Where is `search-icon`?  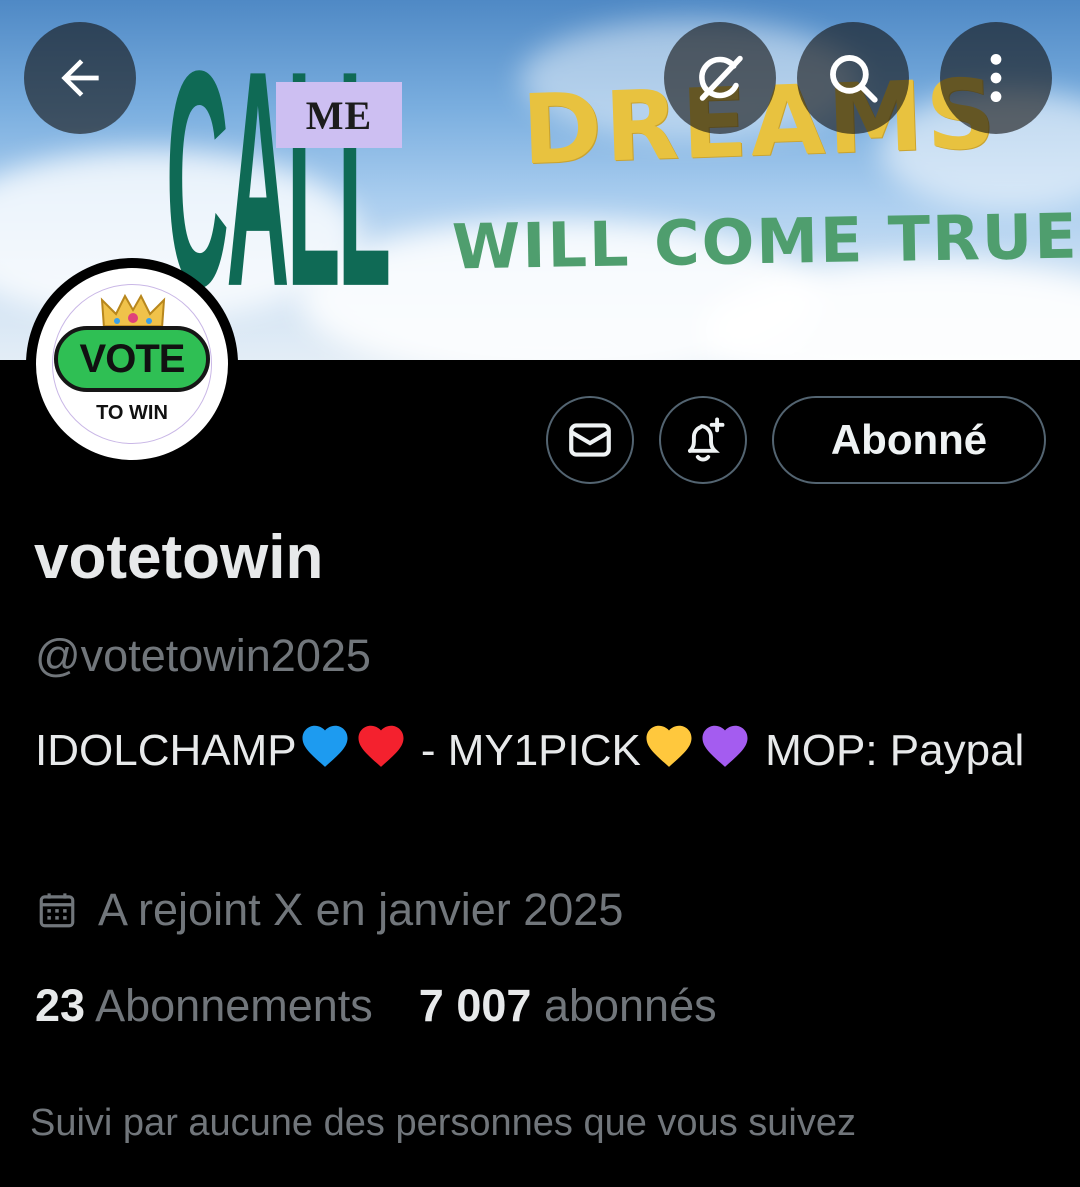 search-icon is located at coordinates (854, 79).